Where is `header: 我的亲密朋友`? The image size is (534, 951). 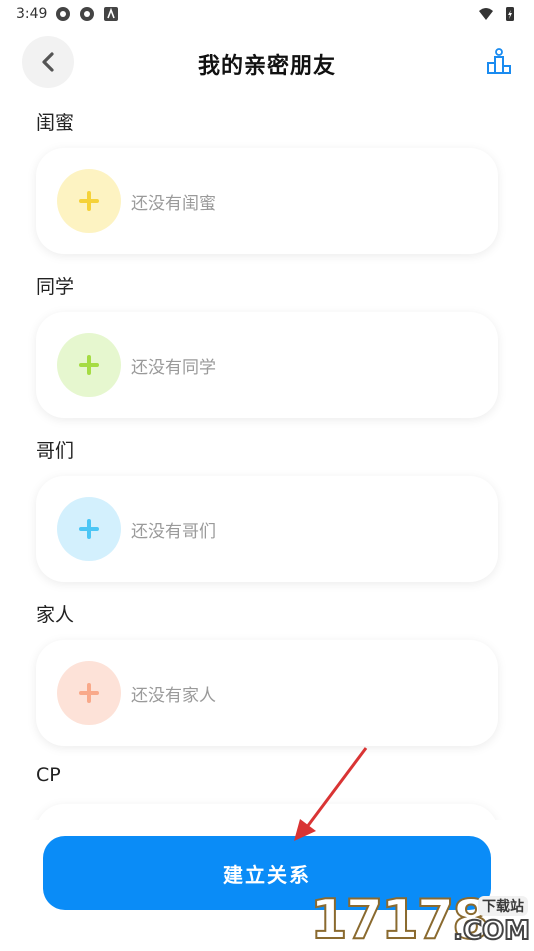 header: 我的亲密朋友 is located at coordinates (267, 62).